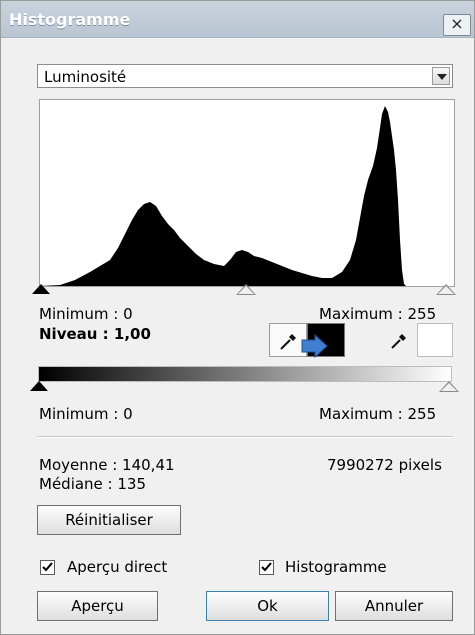  Describe the element at coordinates (86, 414) in the screenshot. I see `output-minimum-label: Minimum : 0` at that location.